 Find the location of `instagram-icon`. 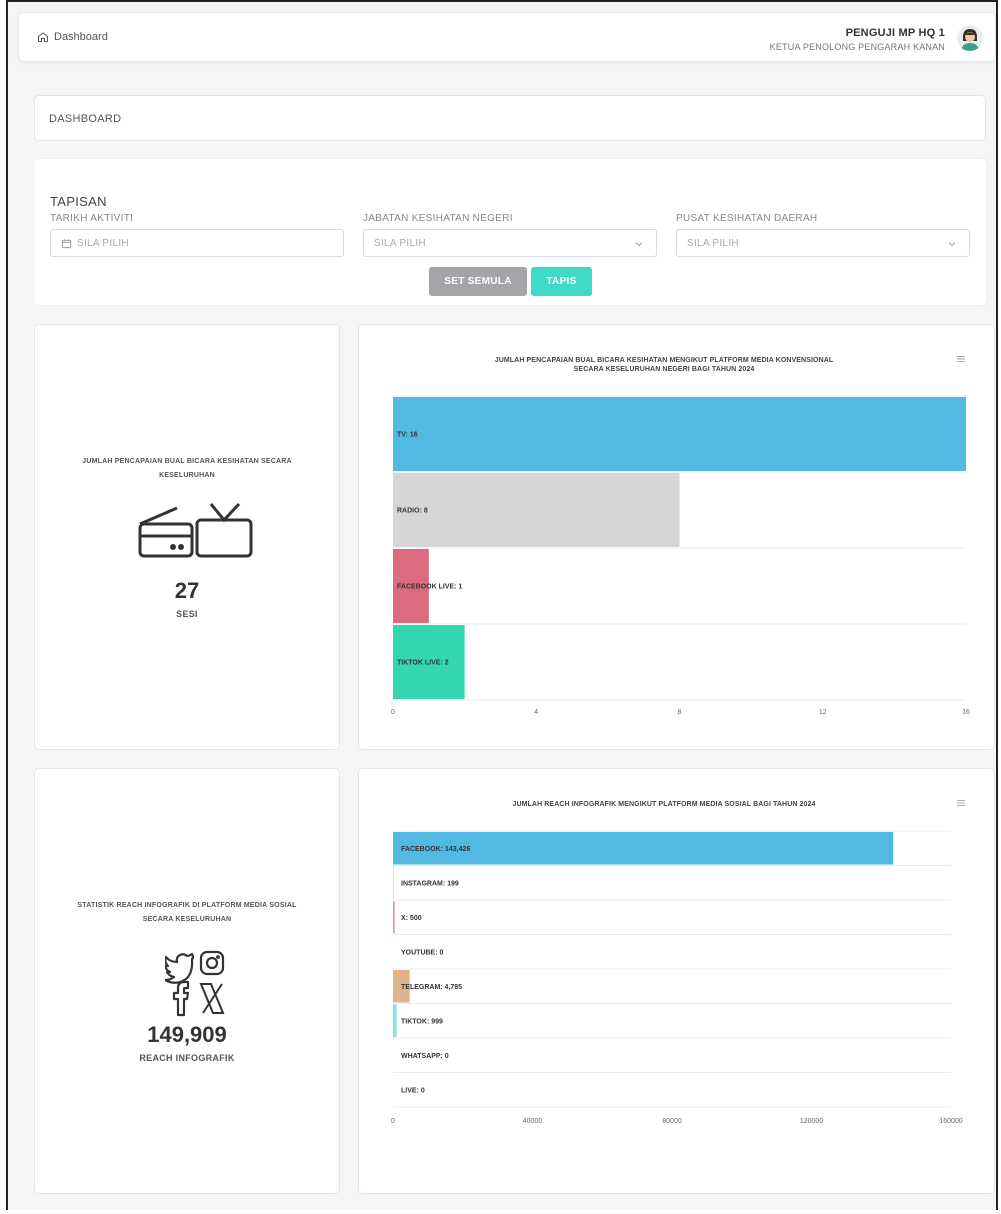

instagram-icon is located at coordinates (212, 963).